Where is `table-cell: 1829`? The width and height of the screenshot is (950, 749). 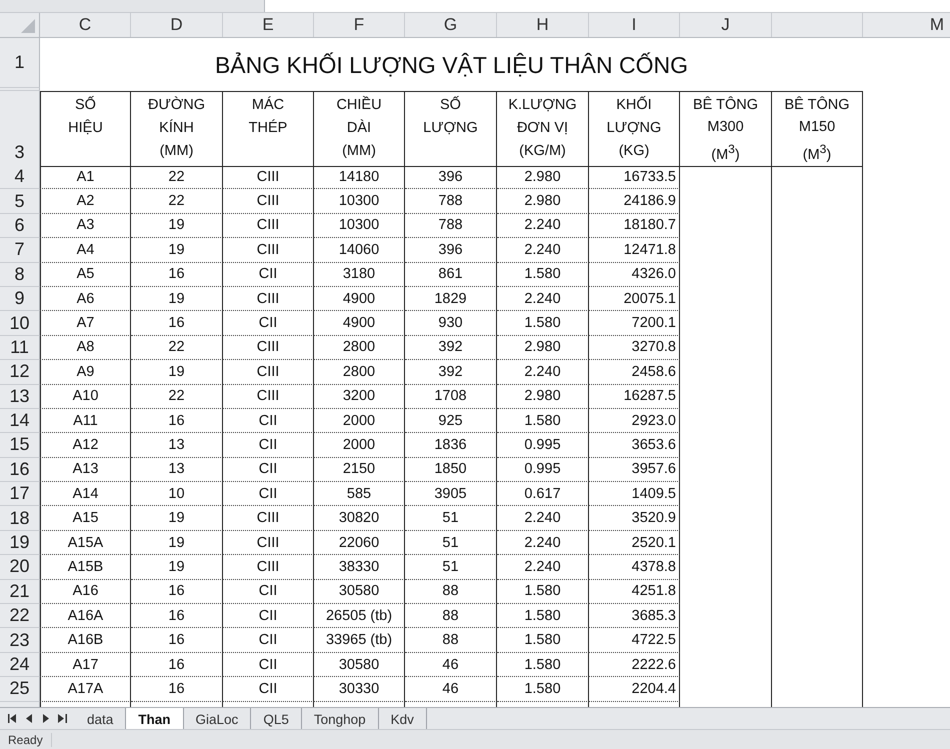 table-cell: 1829 is located at coordinates (451, 299).